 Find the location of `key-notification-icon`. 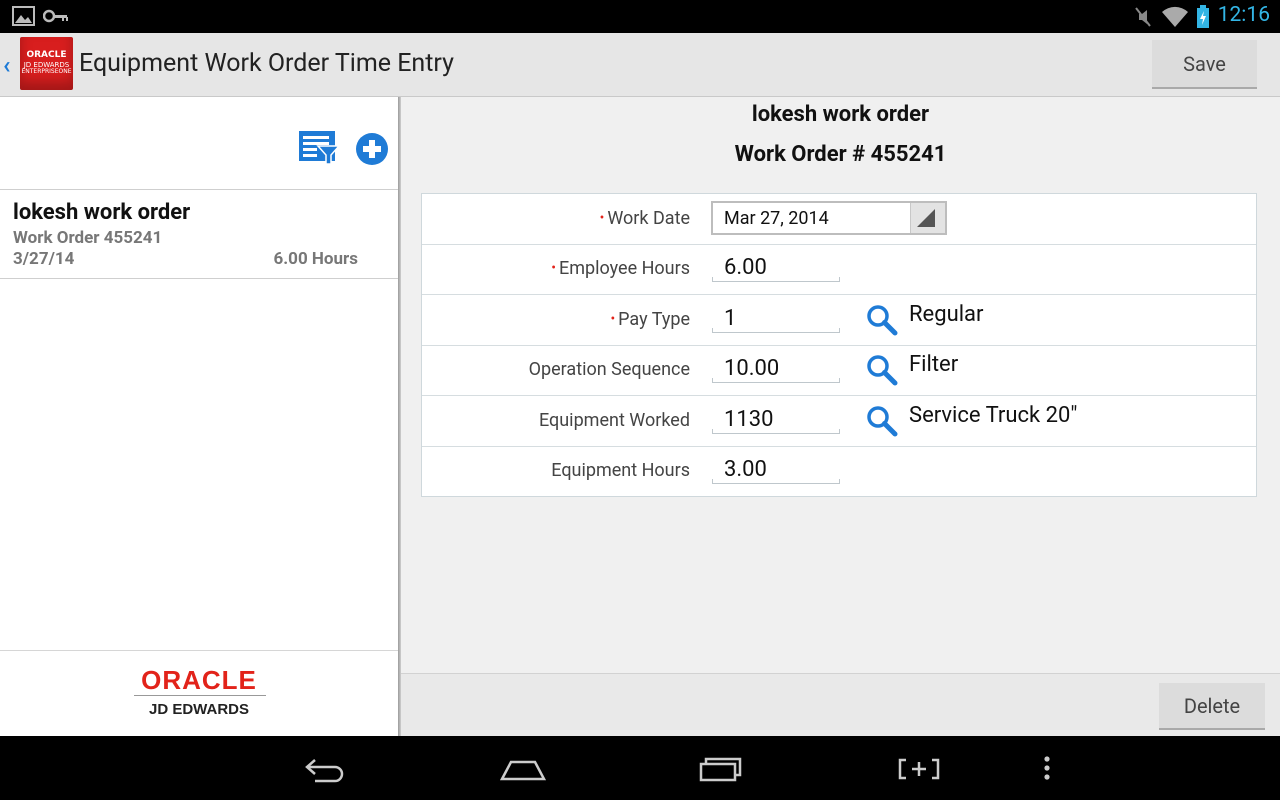

key-notification-icon is located at coordinates (55, 16).